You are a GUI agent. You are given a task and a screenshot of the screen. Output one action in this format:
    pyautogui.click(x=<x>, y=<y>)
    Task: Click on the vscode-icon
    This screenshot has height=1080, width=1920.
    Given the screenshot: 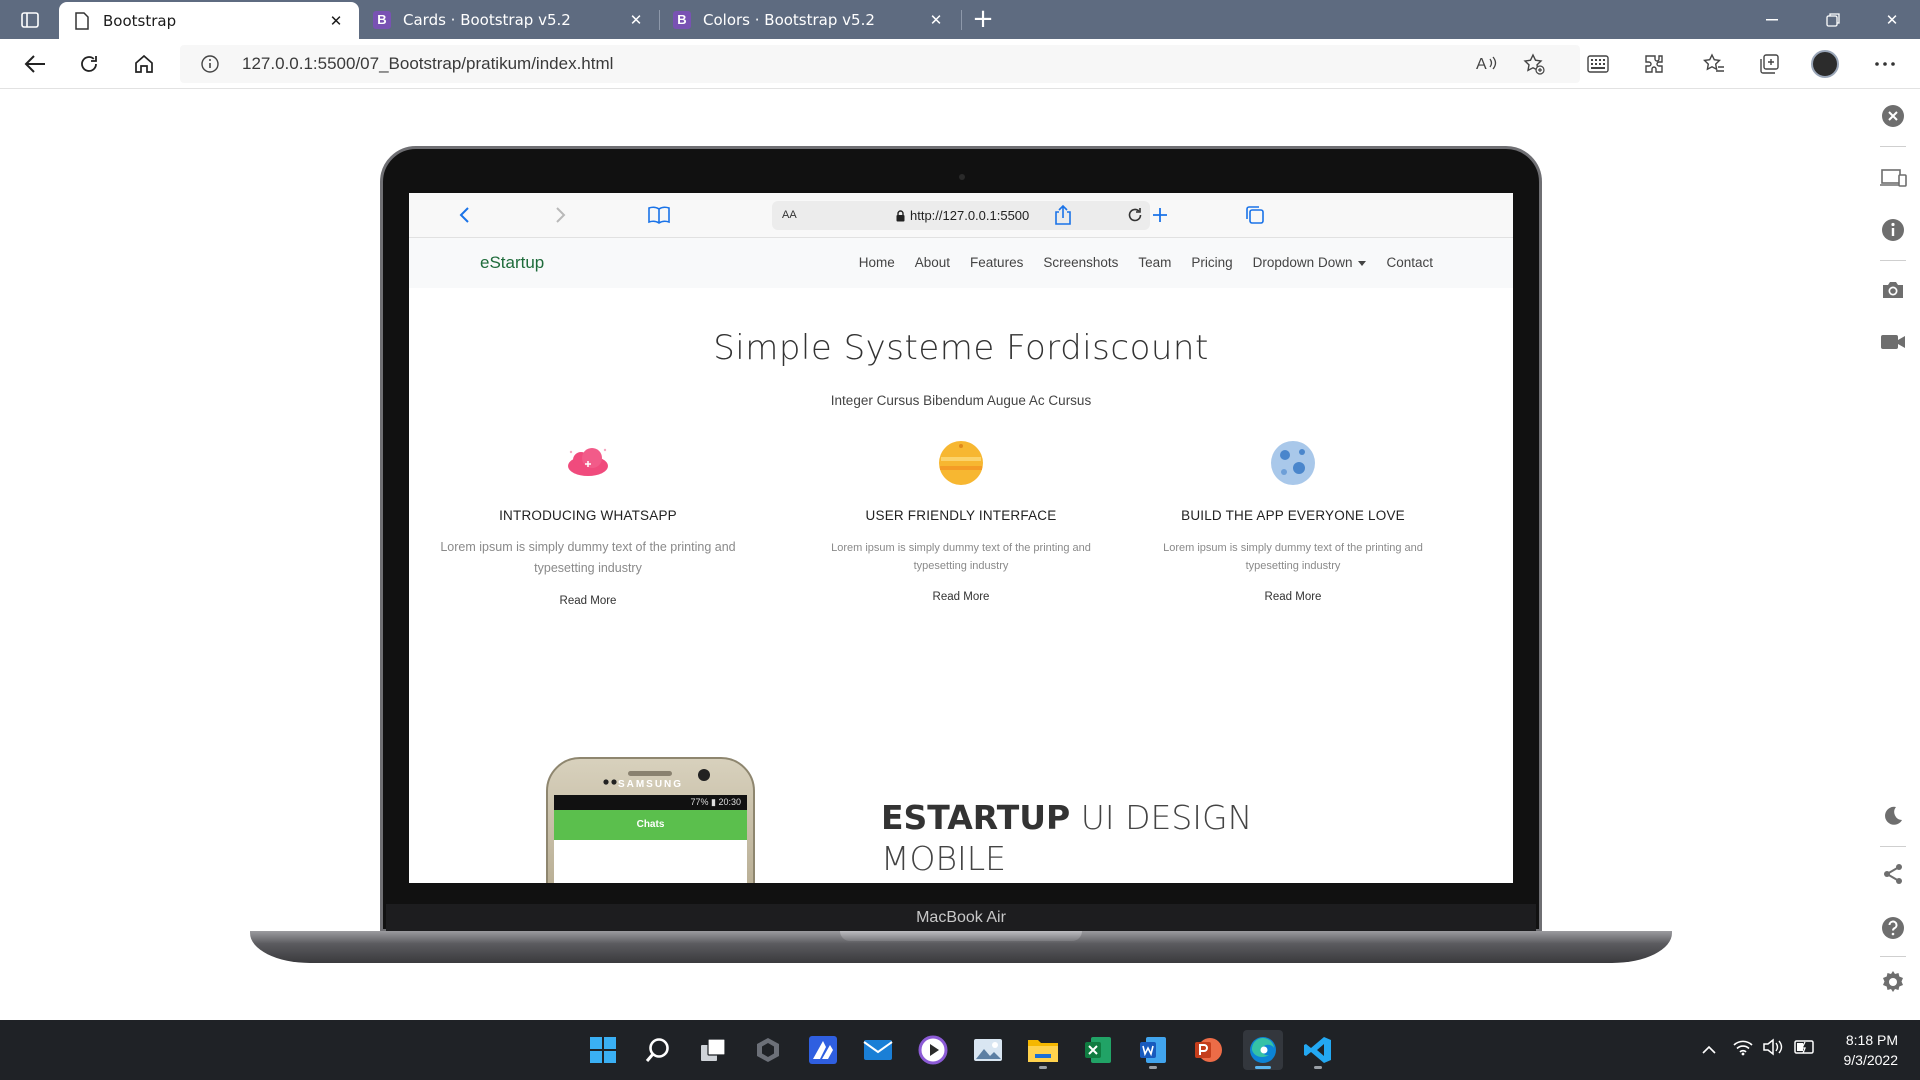 What is the action you would take?
    pyautogui.click(x=1318, y=1050)
    